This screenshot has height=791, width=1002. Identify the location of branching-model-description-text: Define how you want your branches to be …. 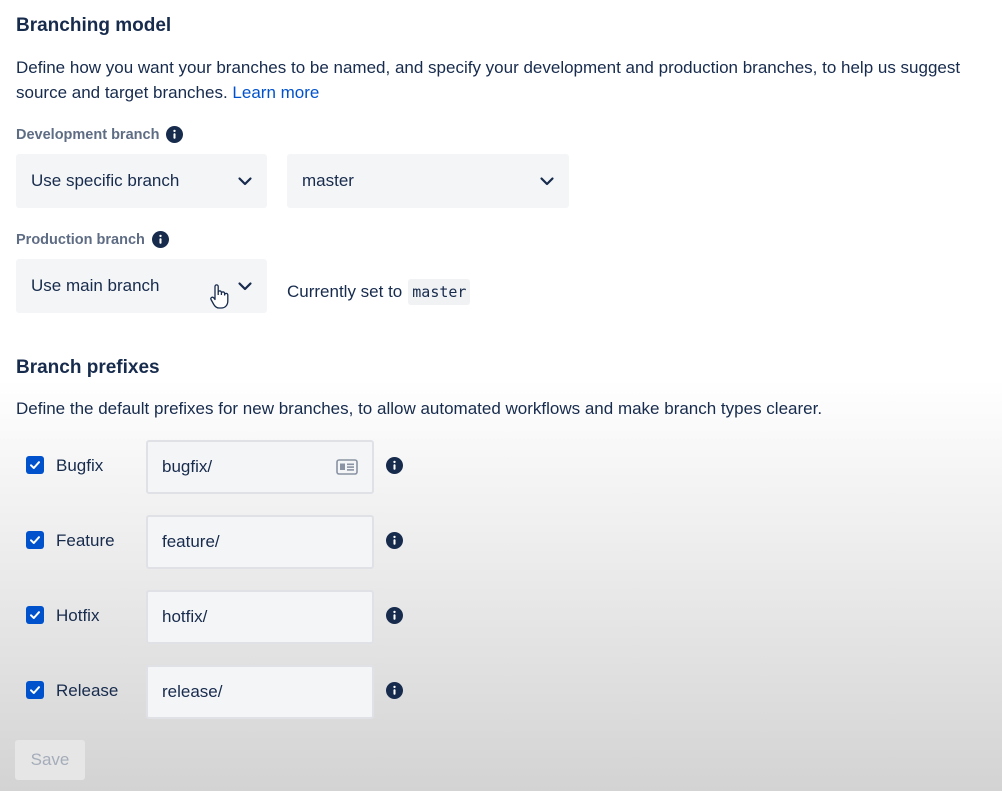
(488, 80).